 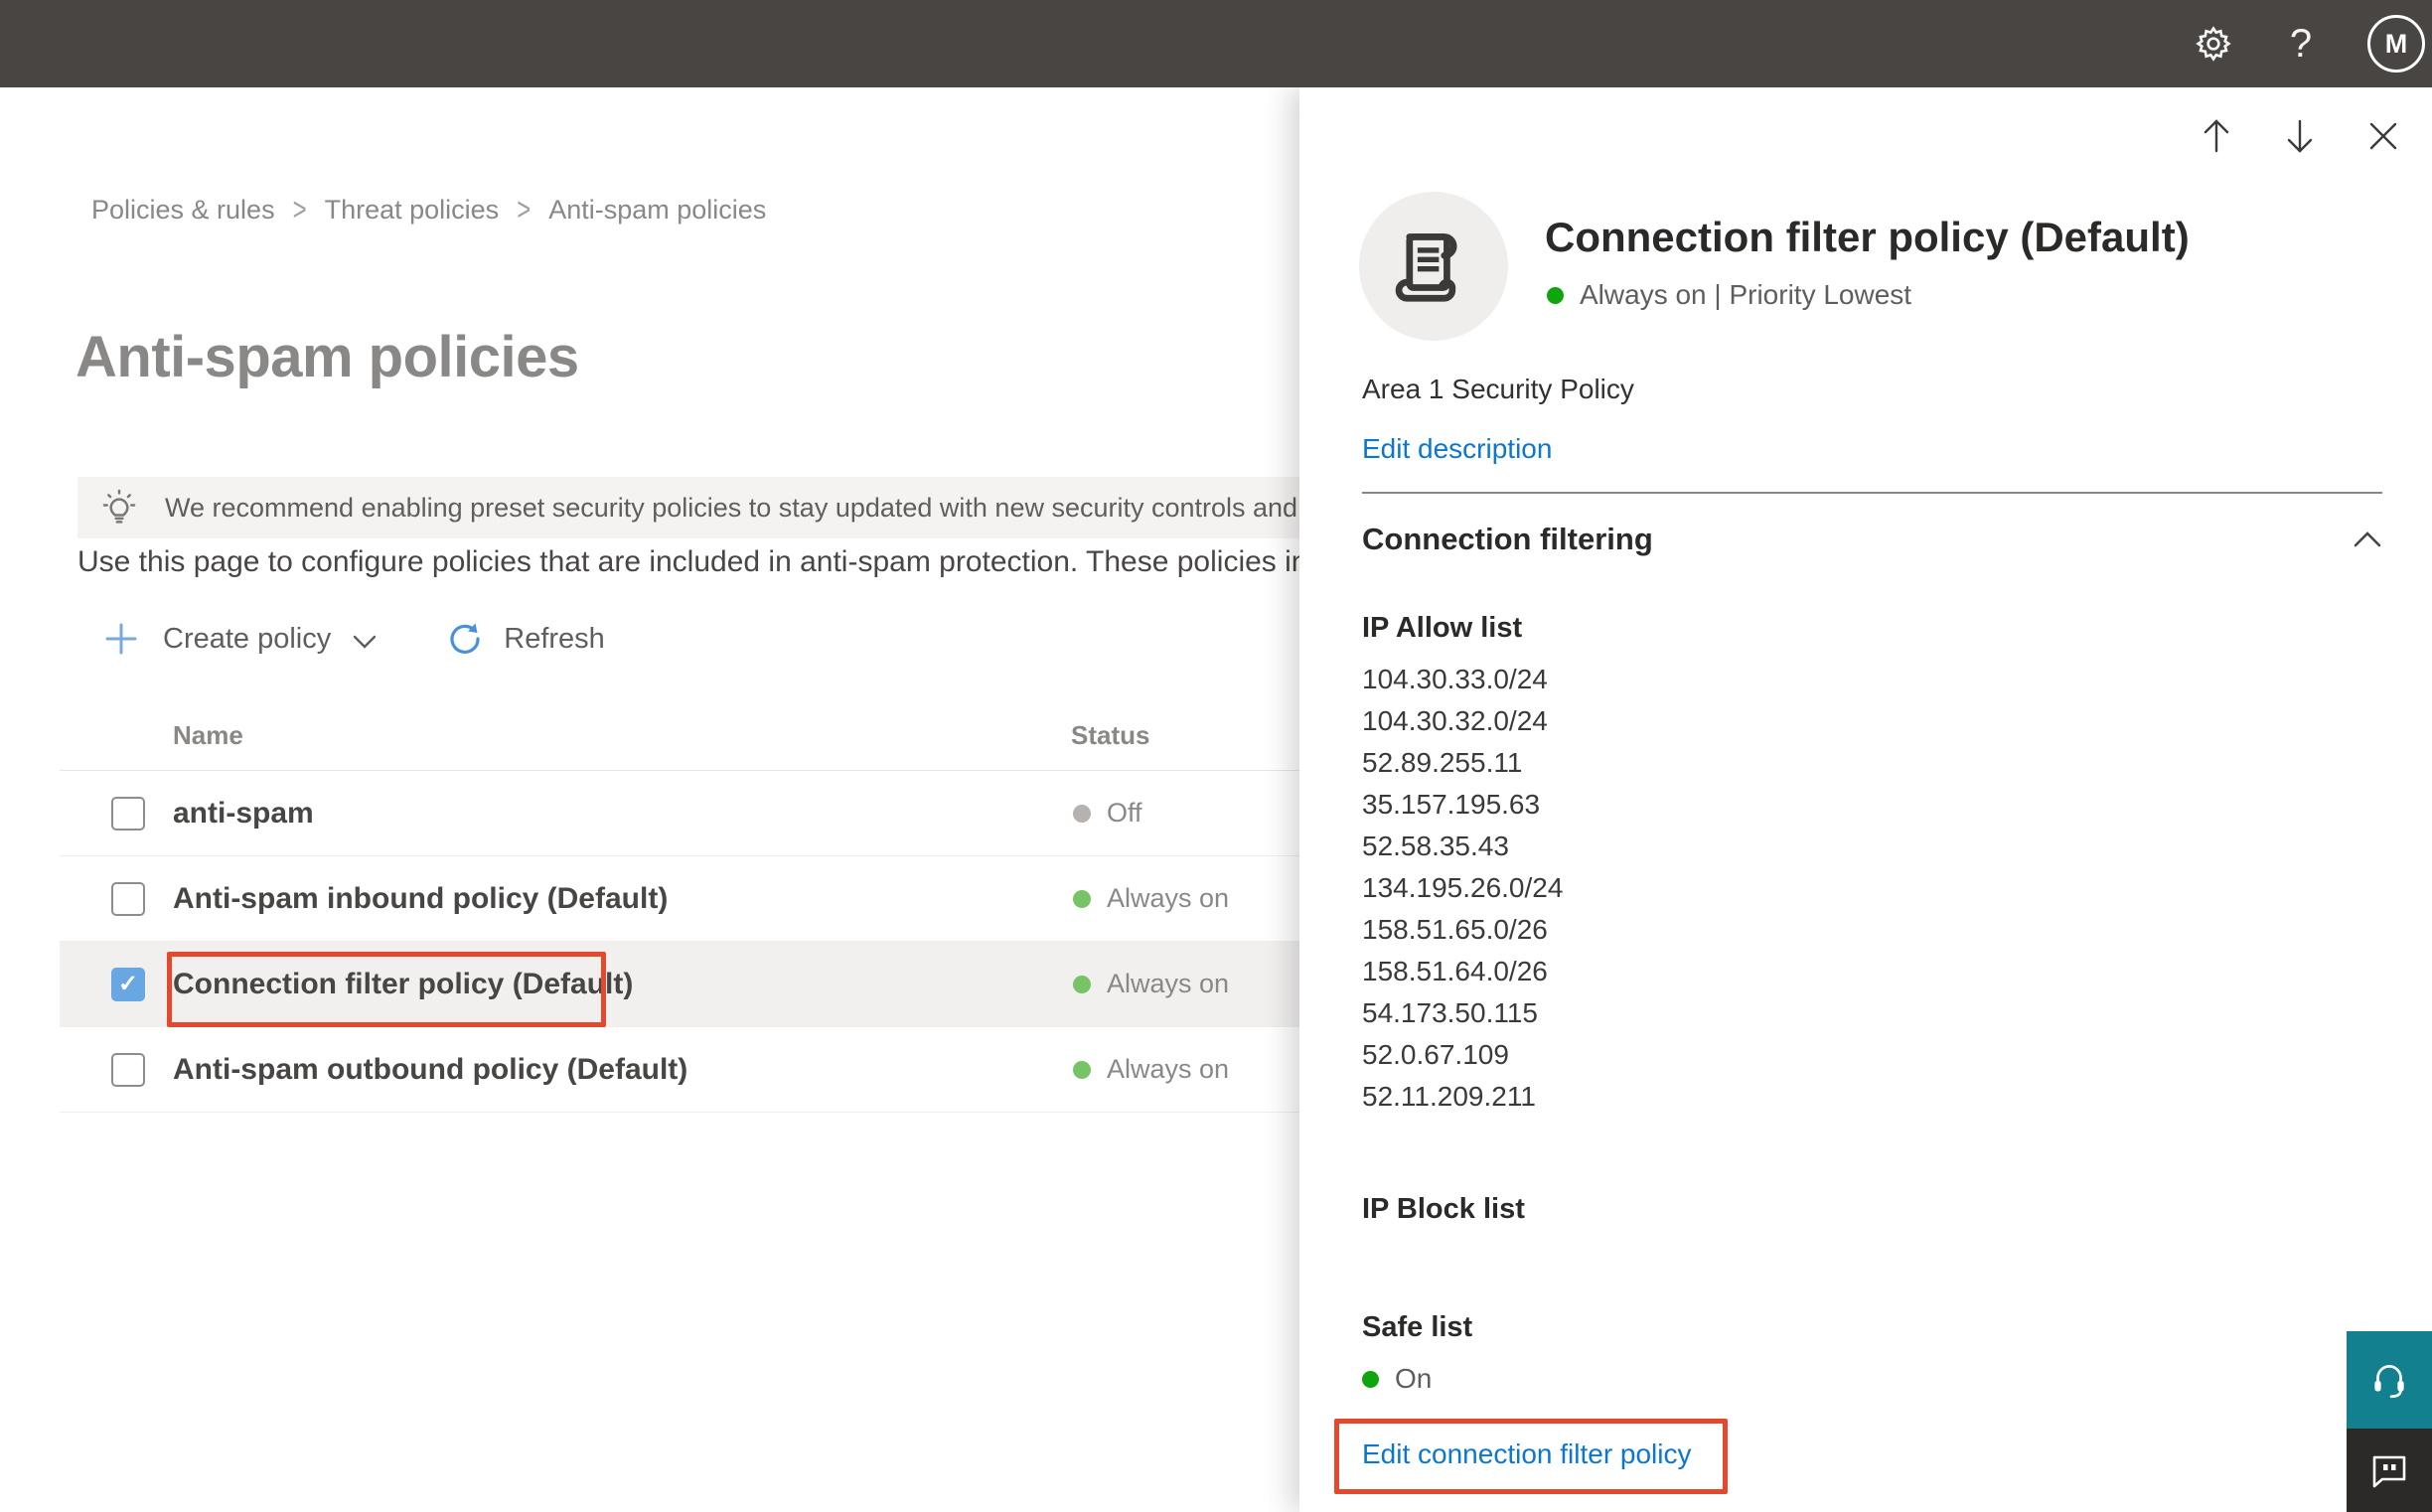 What do you see at coordinates (208, 735) in the screenshot?
I see `column-header-name: Name` at bounding box center [208, 735].